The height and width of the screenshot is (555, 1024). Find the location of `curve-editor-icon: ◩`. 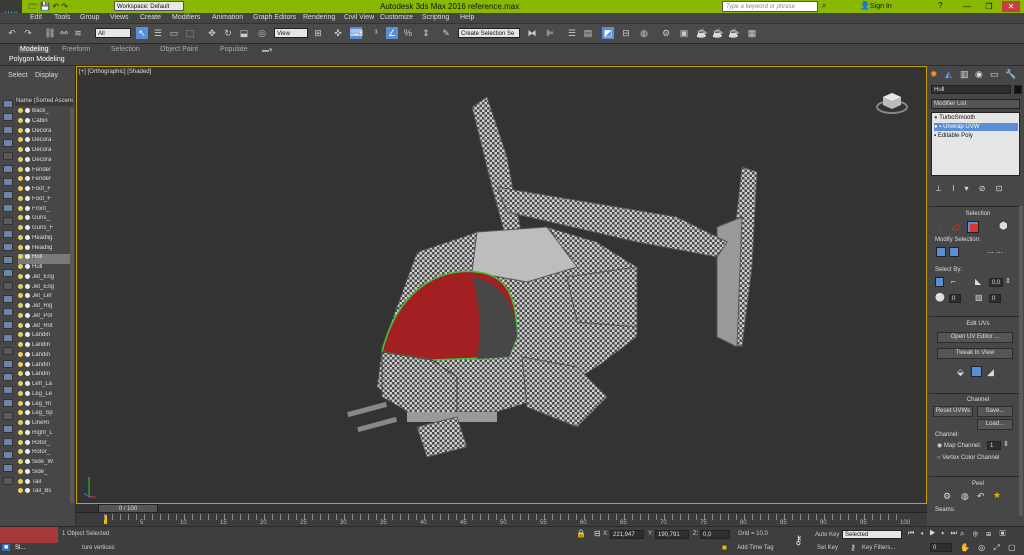

curve-editor-icon: ◩ is located at coordinates (608, 33).